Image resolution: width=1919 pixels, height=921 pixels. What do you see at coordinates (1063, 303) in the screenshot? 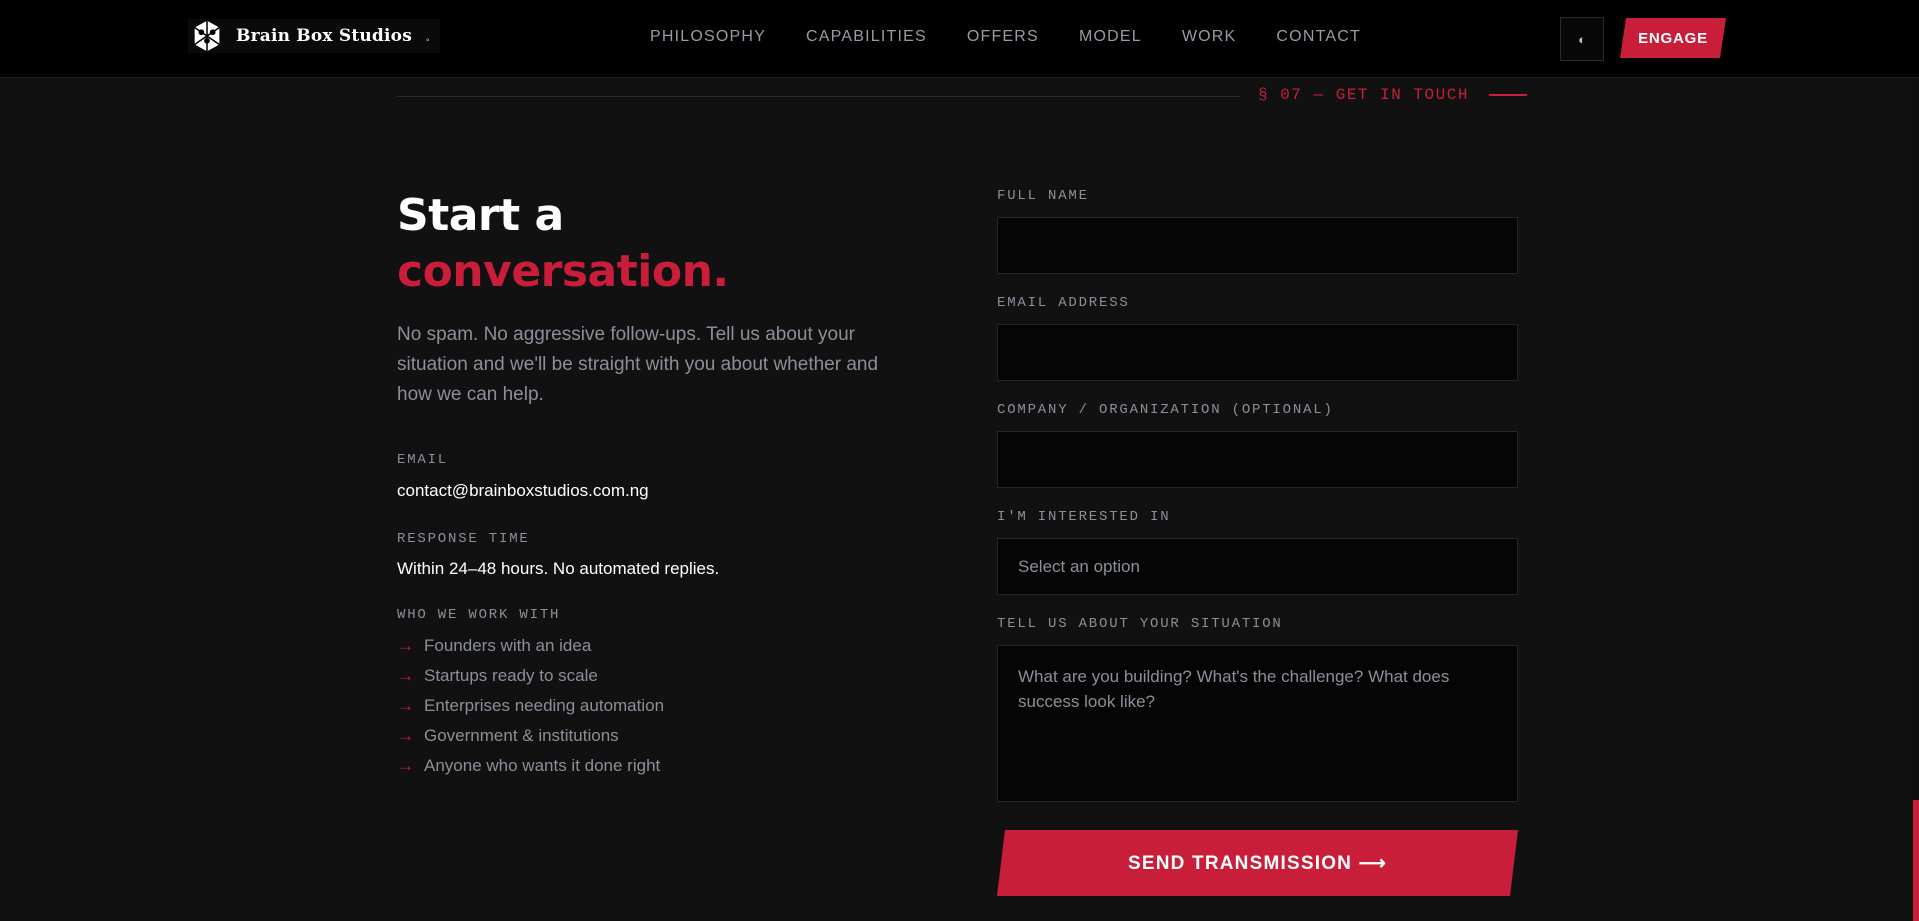
I see `email-address-label: EMAIL ADDRESS` at bounding box center [1063, 303].